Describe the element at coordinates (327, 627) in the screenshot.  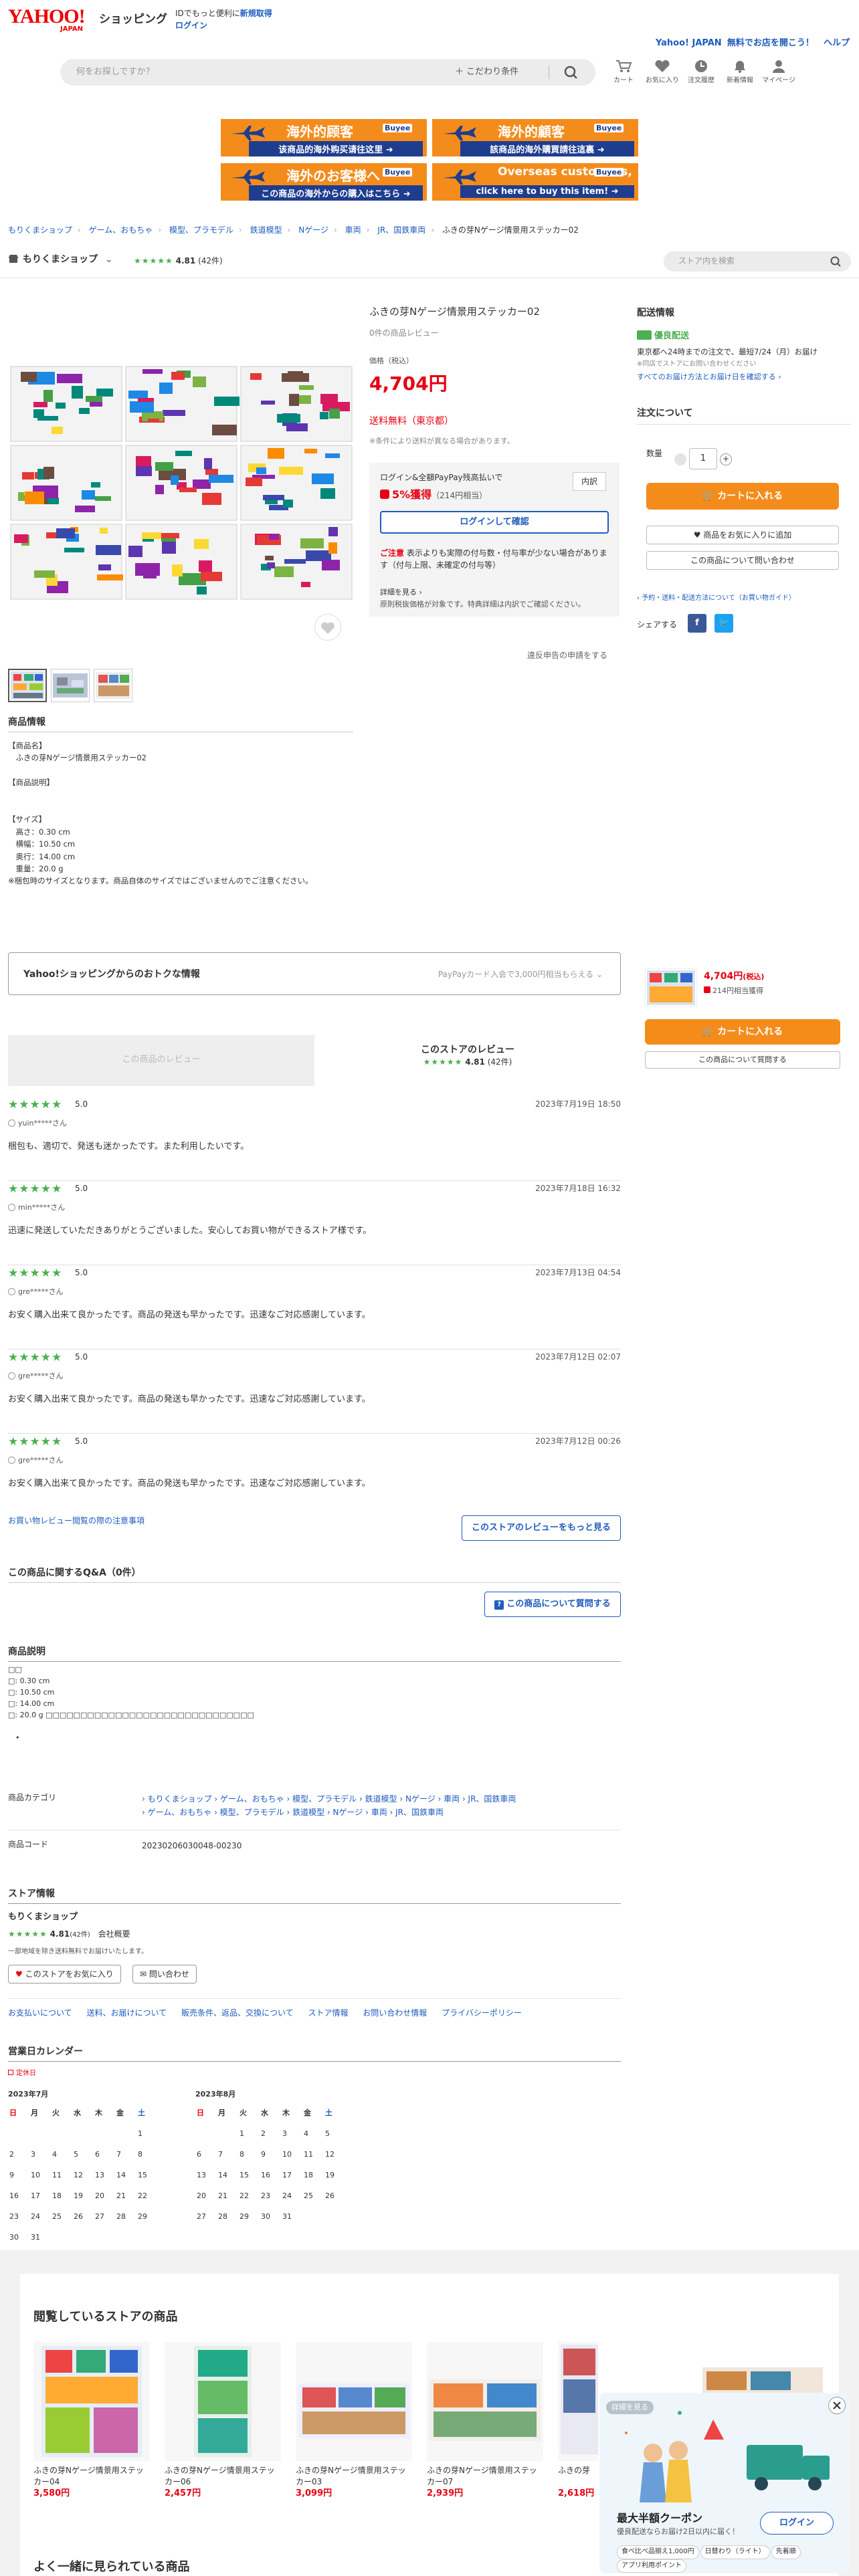
I see `favorite-button` at that location.